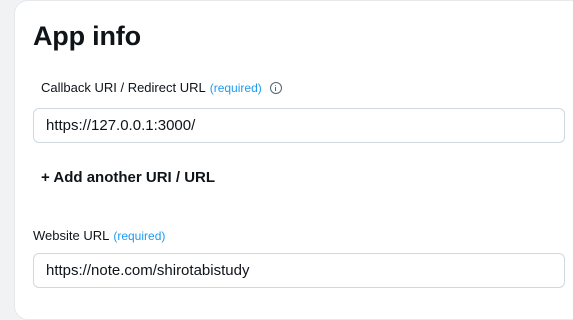 This screenshot has width=573, height=320. What do you see at coordinates (128, 178) in the screenshot?
I see `add-another-url-button: + Add another URI / URL` at bounding box center [128, 178].